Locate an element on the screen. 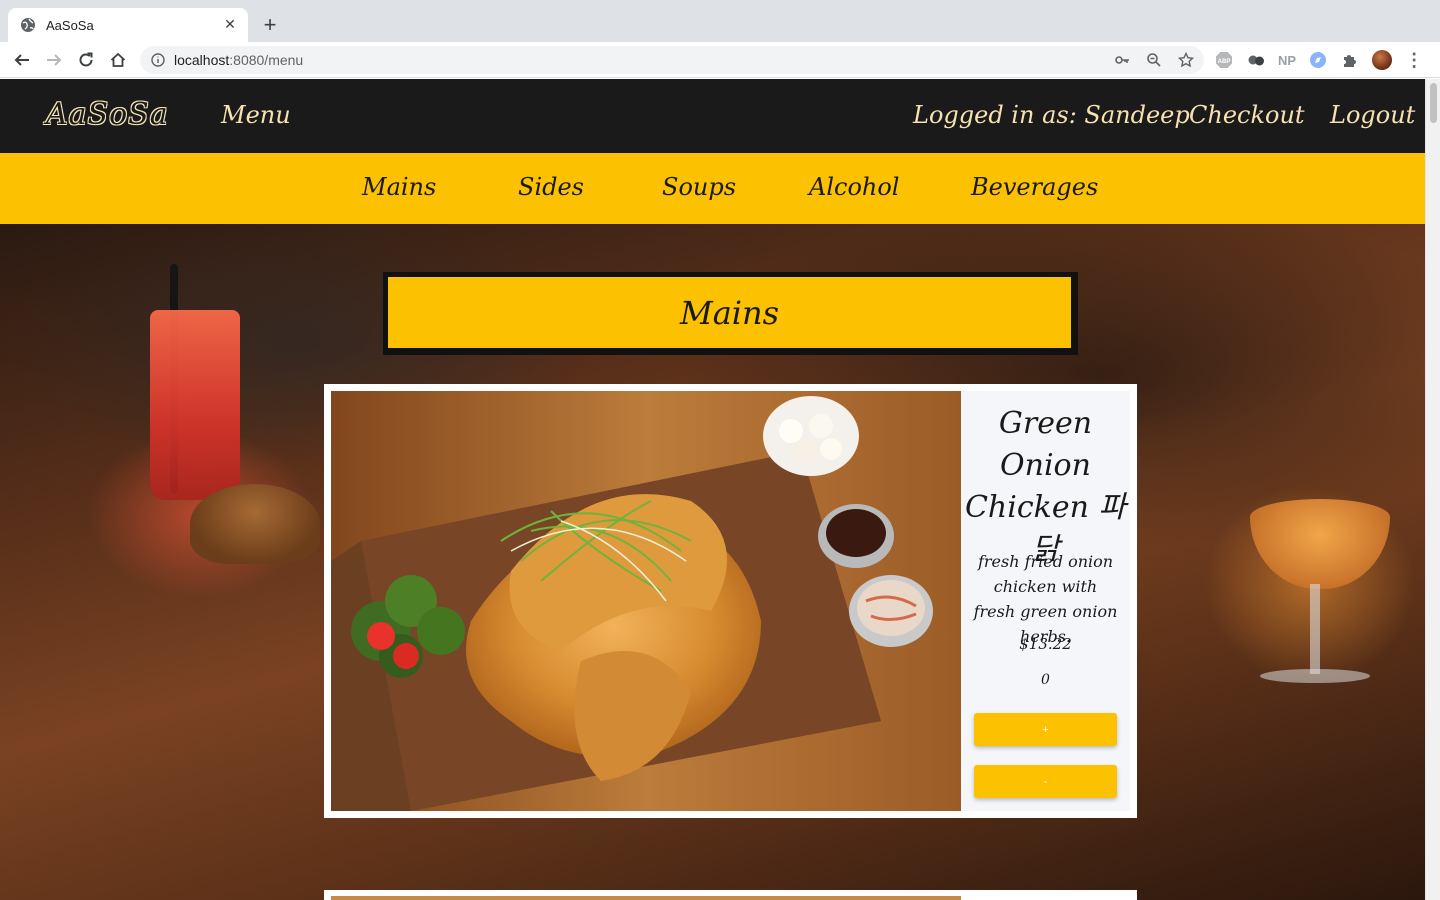 The height and width of the screenshot is (900, 1440). cocktail-foot-decoration is located at coordinates (1315, 676).